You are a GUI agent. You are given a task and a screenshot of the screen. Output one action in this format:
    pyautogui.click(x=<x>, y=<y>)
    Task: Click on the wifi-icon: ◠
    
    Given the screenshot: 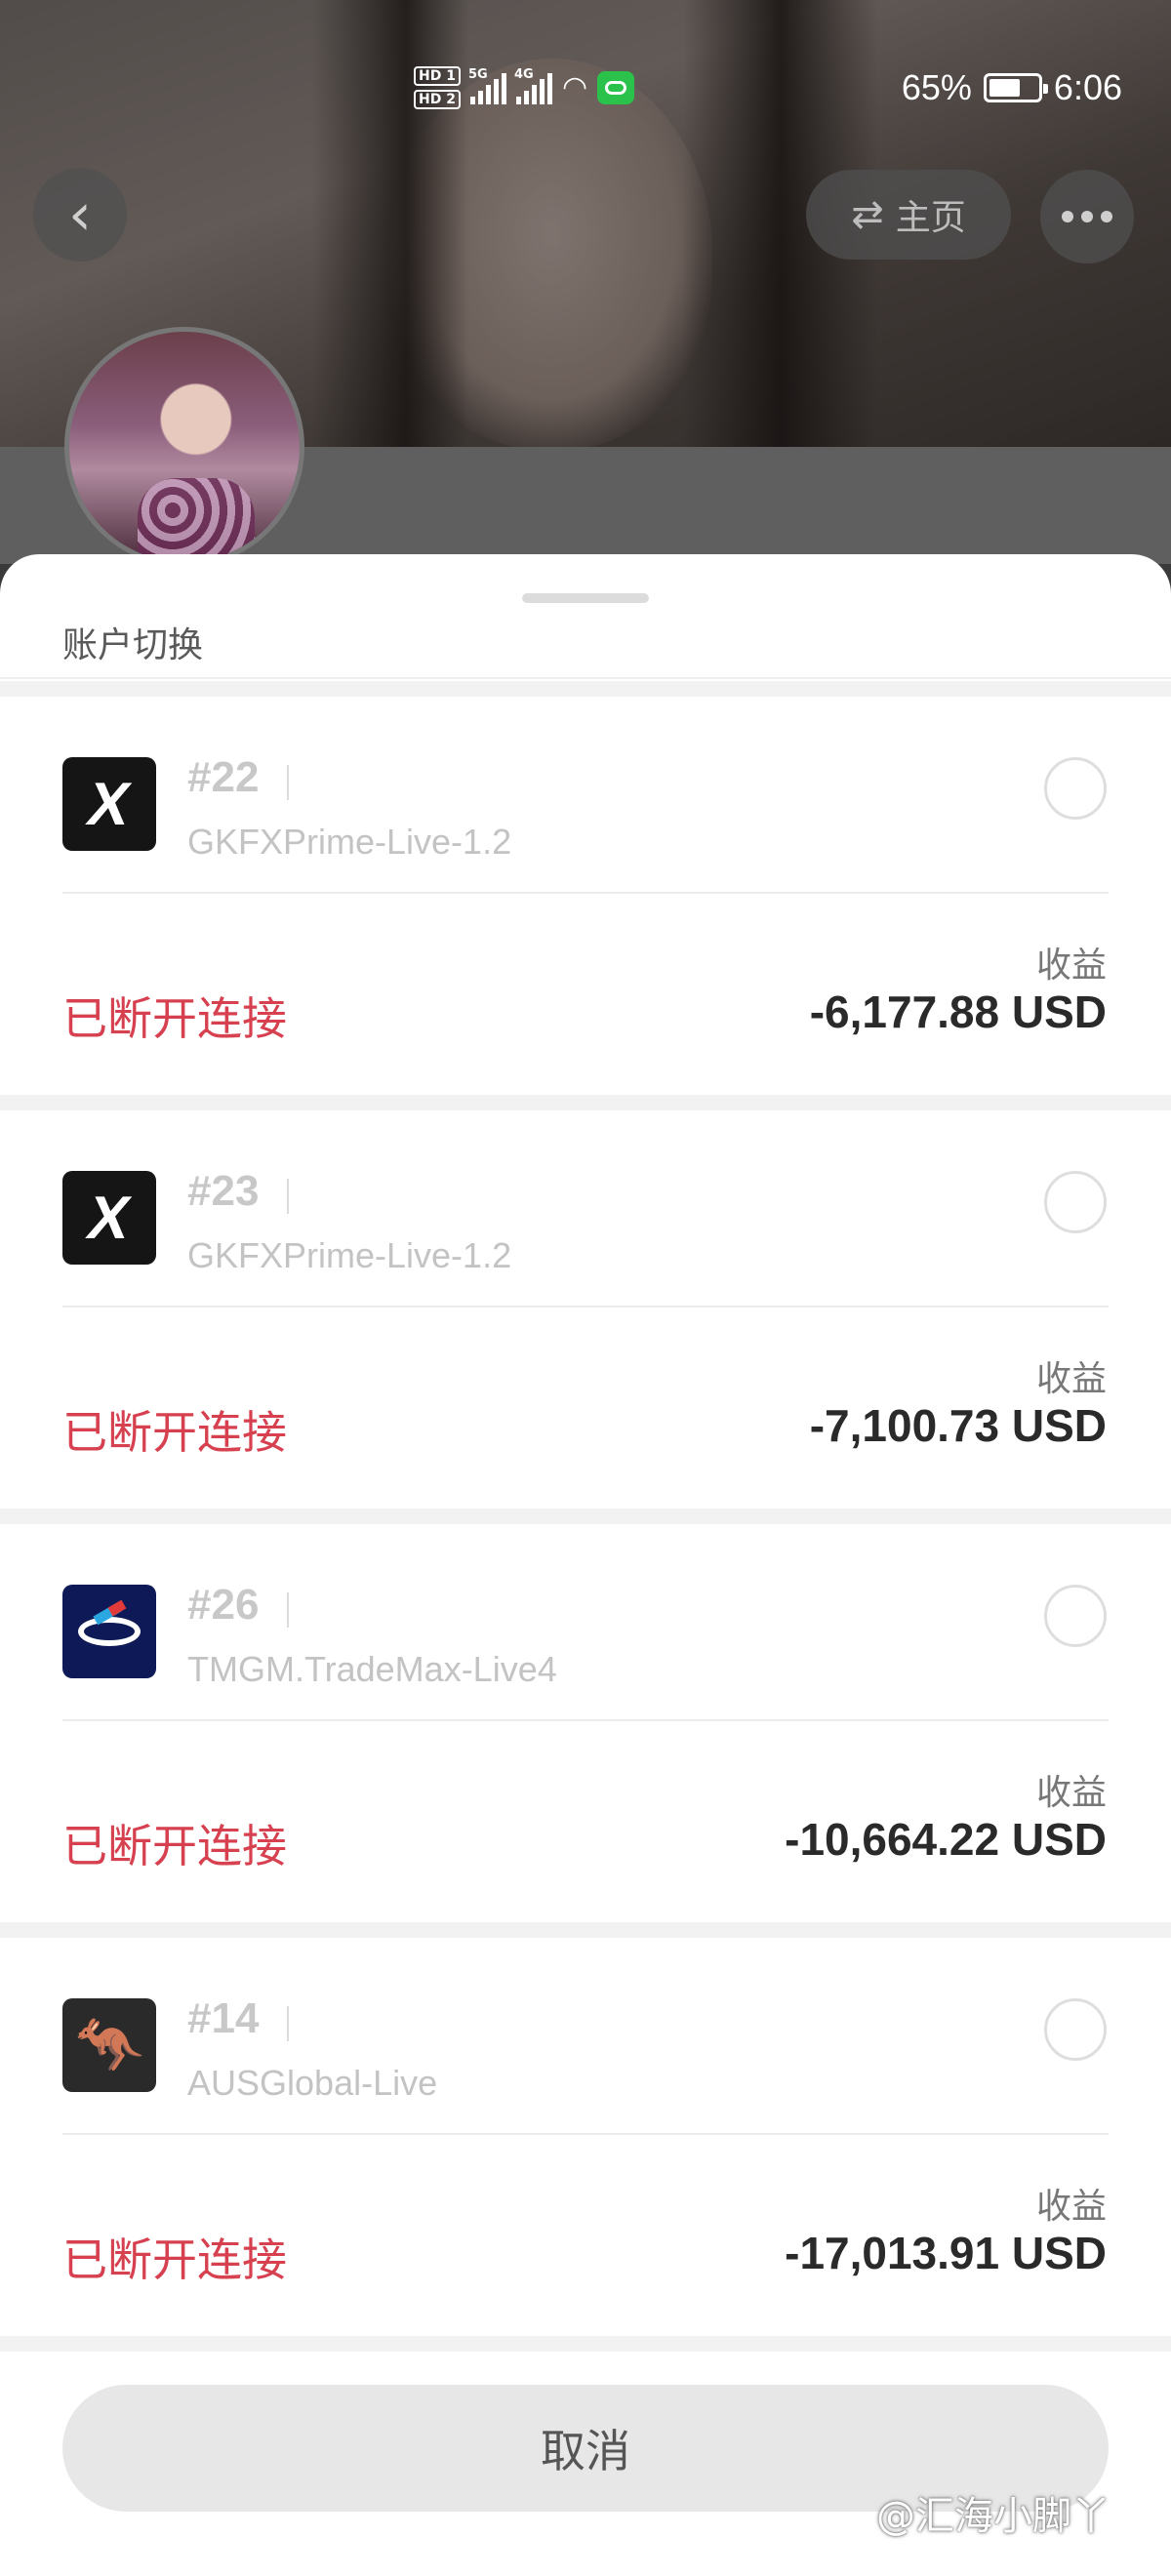 What is the action you would take?
    pyautogui.click(x=574, y=87)
    